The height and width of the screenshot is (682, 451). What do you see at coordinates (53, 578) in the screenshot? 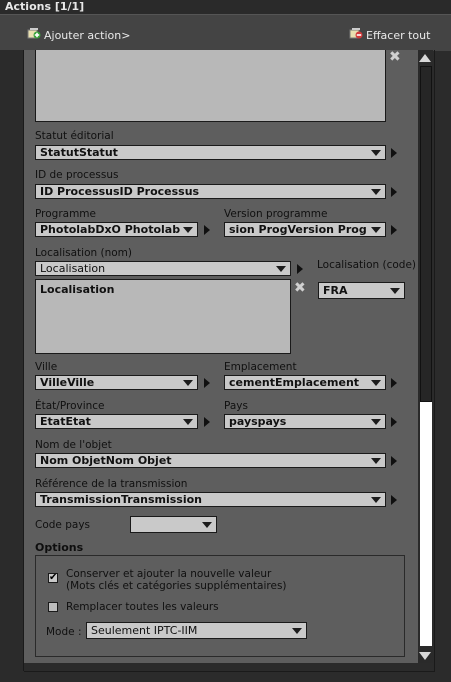
I see `keep-values-checkbox: ✔` at bounding box center [53, 578].